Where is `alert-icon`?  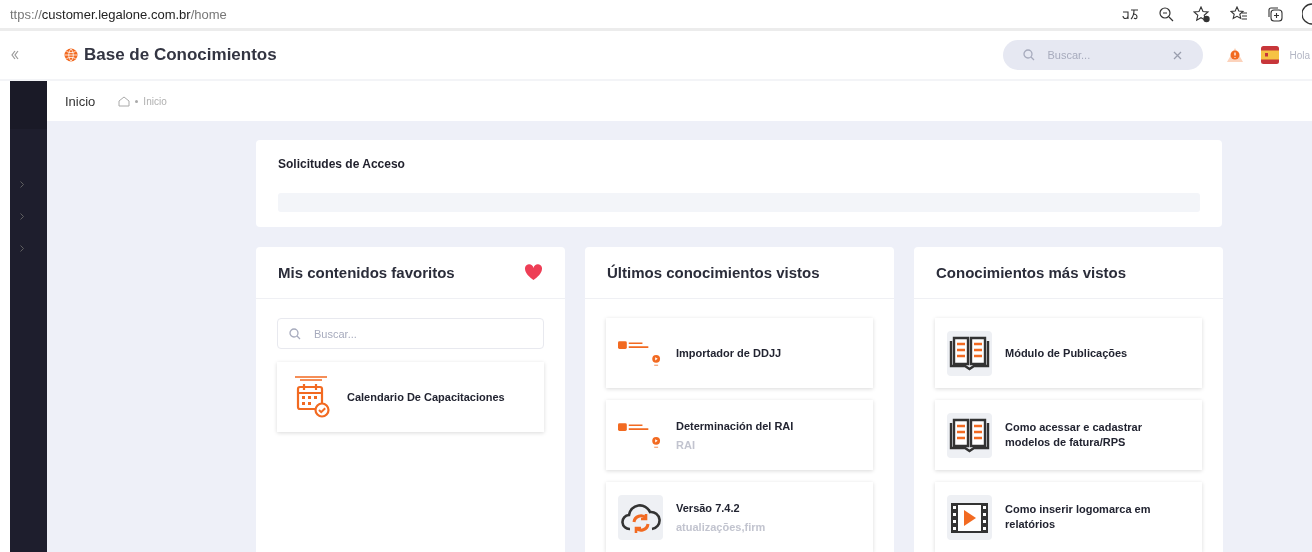
alert-icon is located at coordinates (1235, 55).